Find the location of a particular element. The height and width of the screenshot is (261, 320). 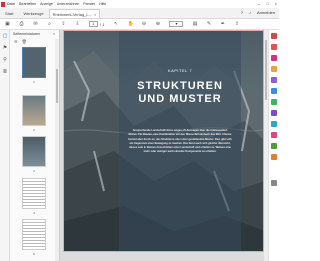

menu-unterzeichnen: Unterzeichnen is located at coordinates (68, 4).